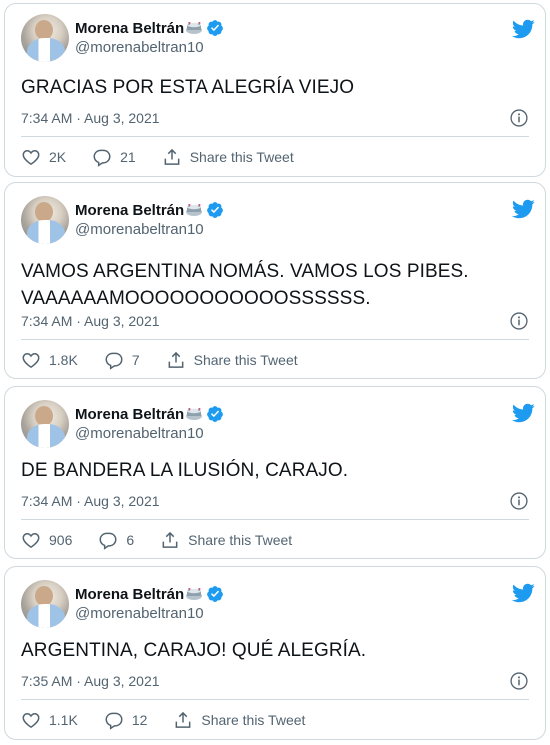 This screenshot has height=745, width=550. What do you see at coordinates (139, 720) in the screenshot?
I see `reply-count: 12` at bounding box center [139, 720].